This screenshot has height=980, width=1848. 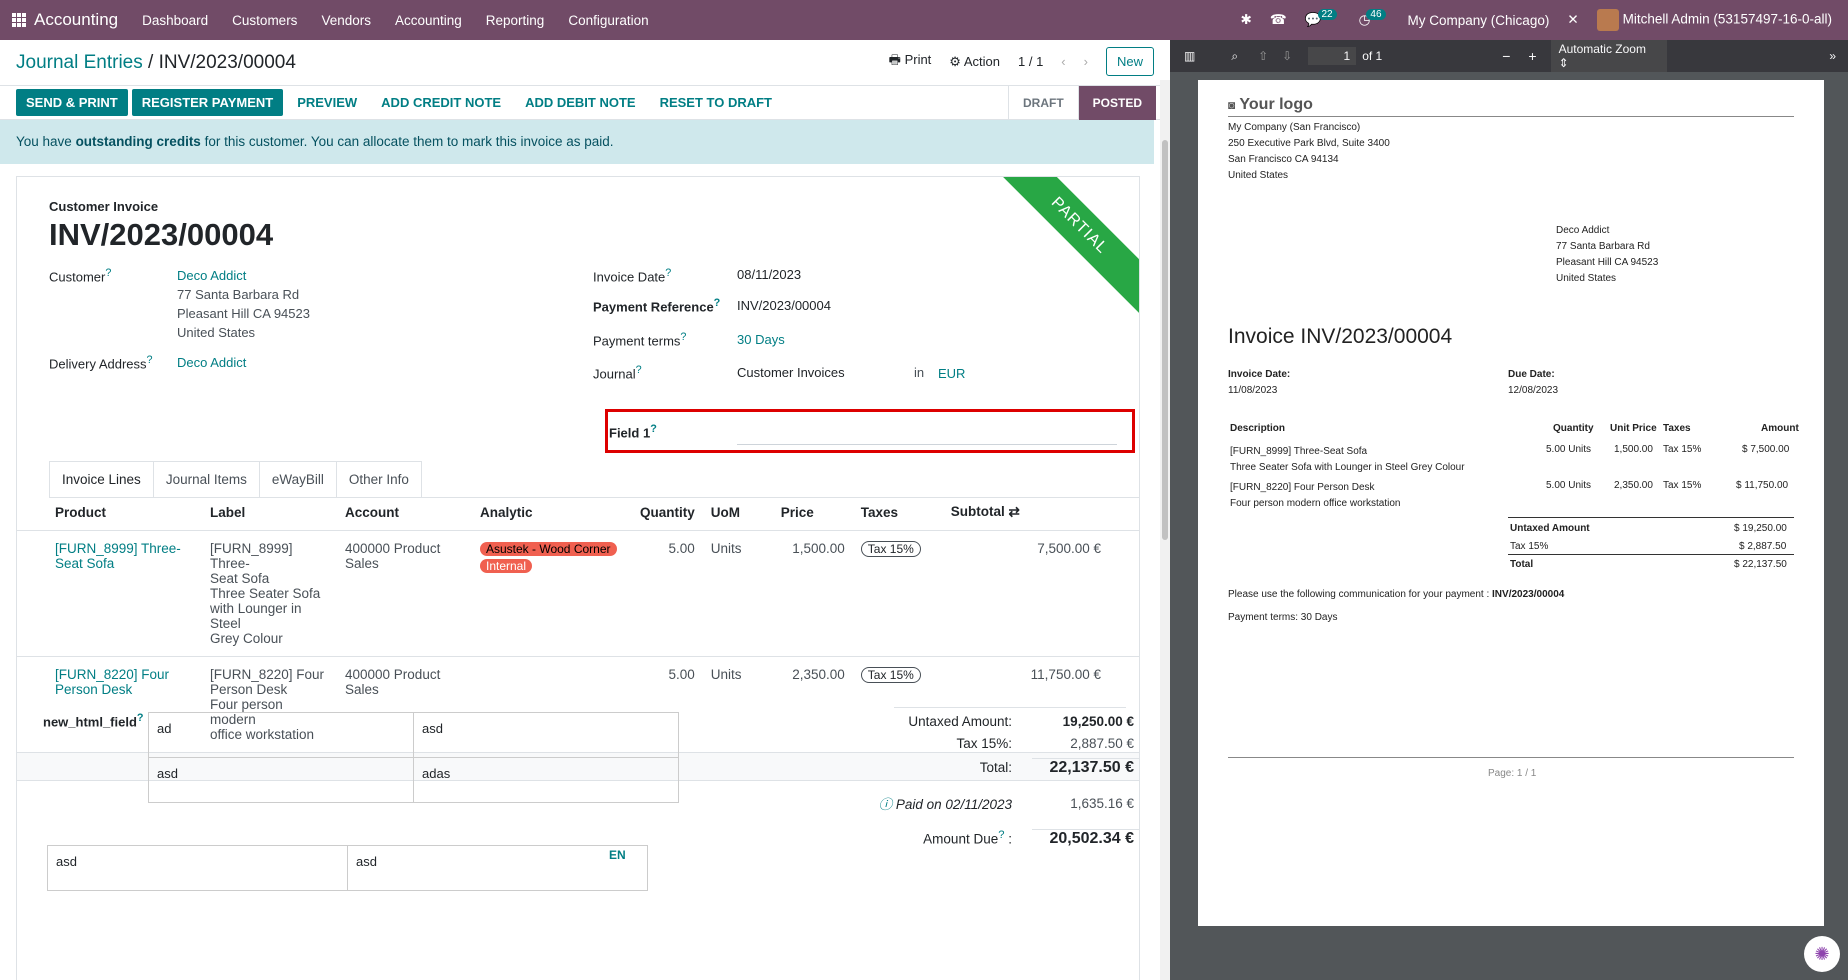 What do you see at coordinates (1030, 61) in the screenshot?
I see `pager-value: 1 / 1` at bounding box center [1030, 61].